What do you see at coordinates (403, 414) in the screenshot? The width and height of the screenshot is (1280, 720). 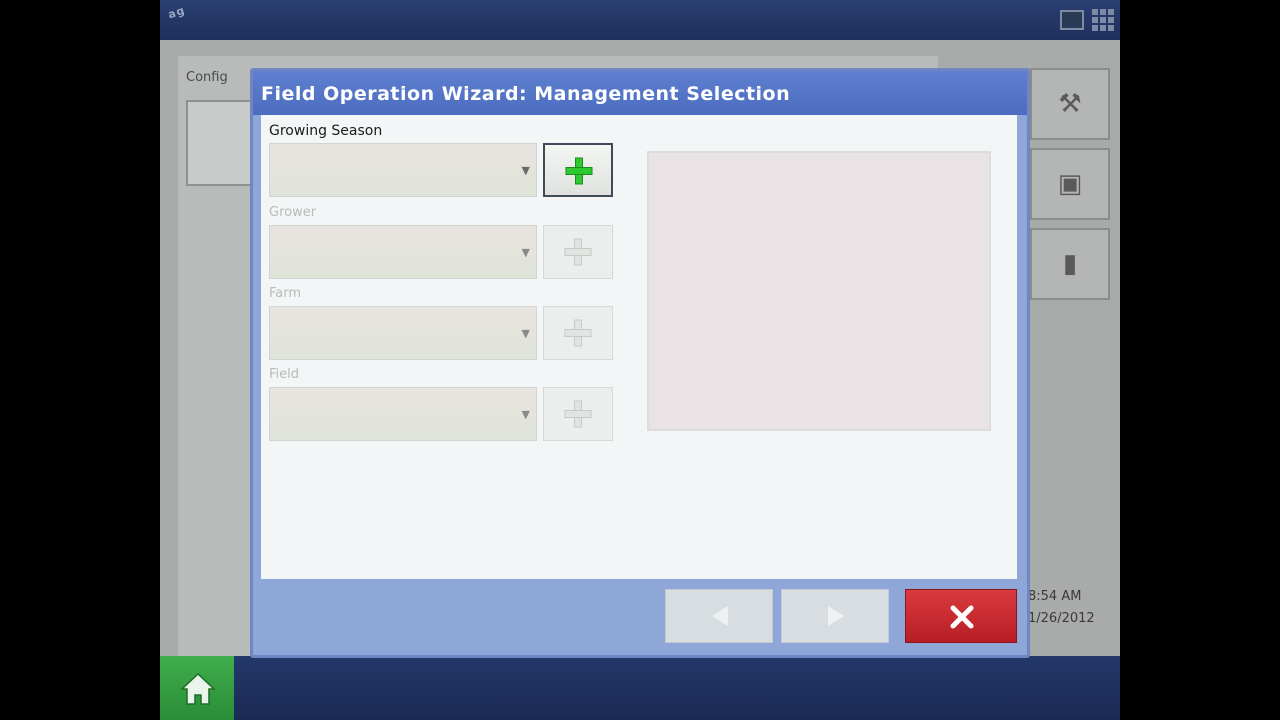 I see `field-dropdown: ▼` at bounding box center [403, 414].